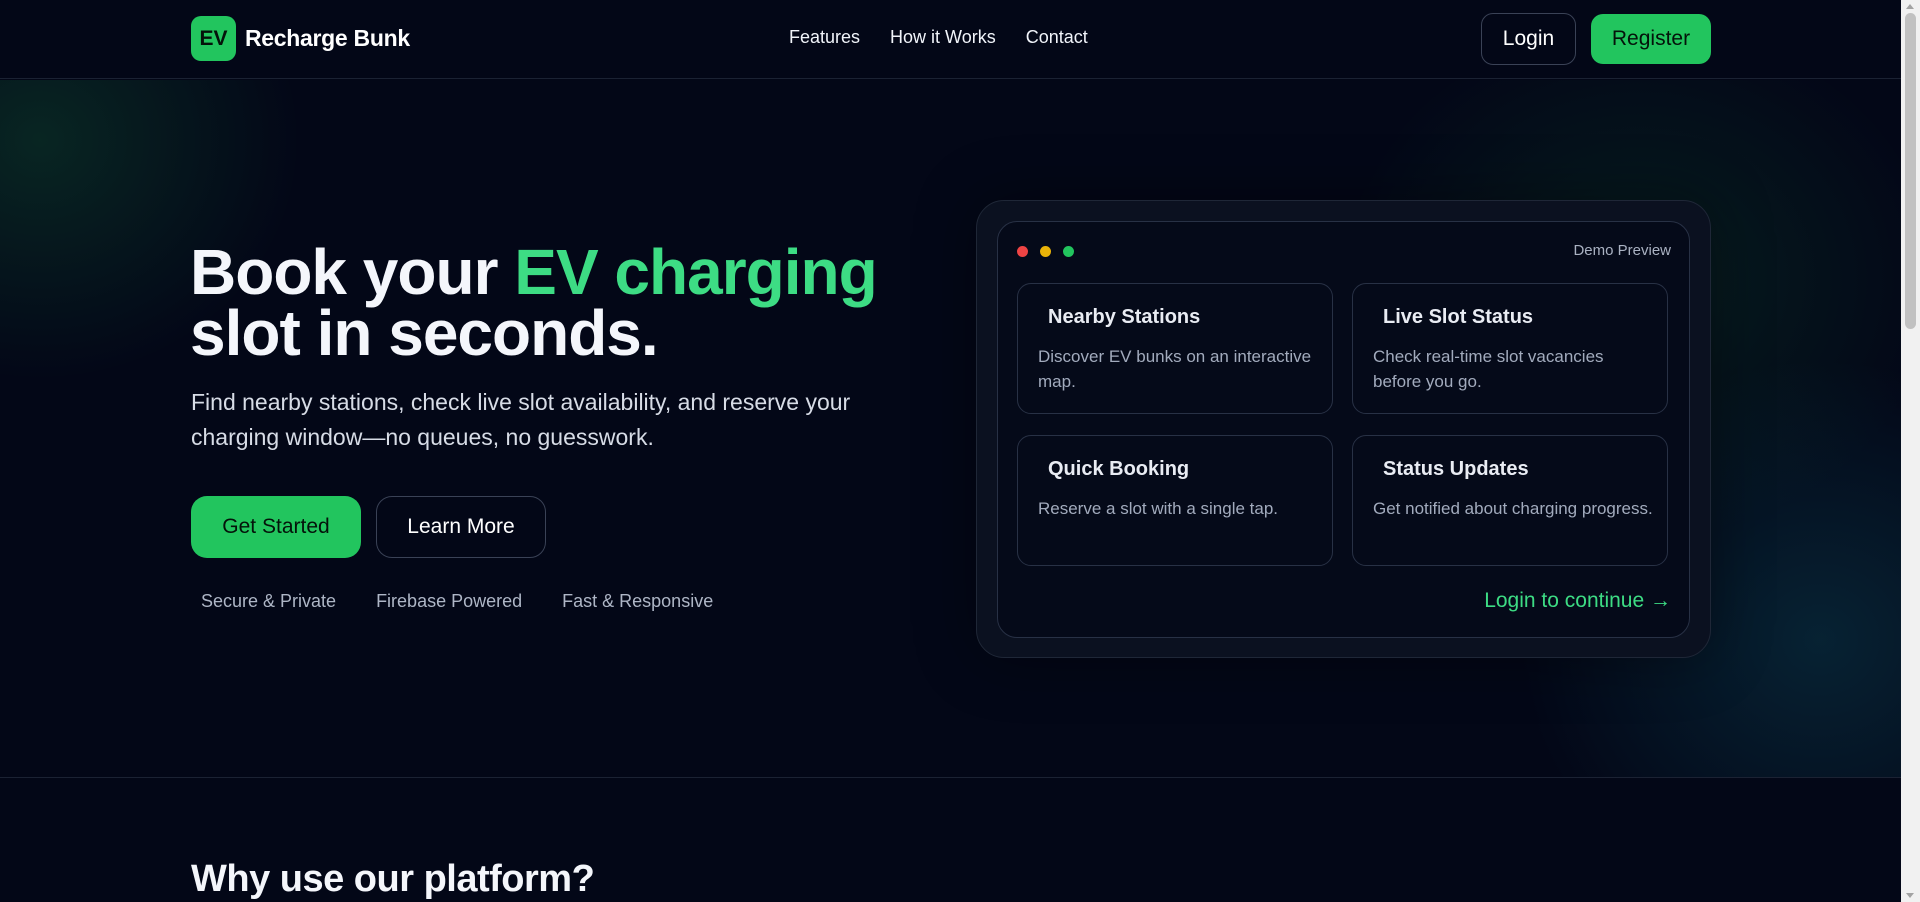  I want to click on window-controls, so click(1045, 251).